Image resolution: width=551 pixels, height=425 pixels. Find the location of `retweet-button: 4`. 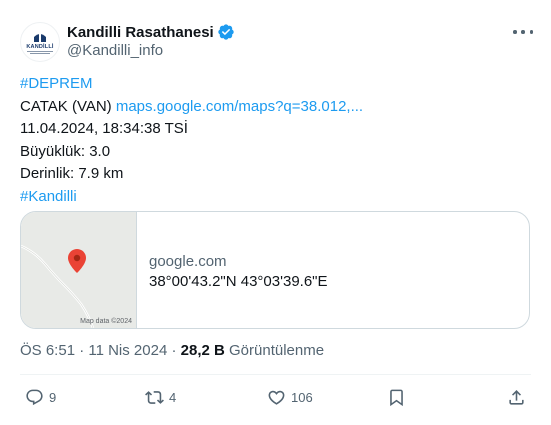

retweet-button: 4 is located at coordinates (160, 397).